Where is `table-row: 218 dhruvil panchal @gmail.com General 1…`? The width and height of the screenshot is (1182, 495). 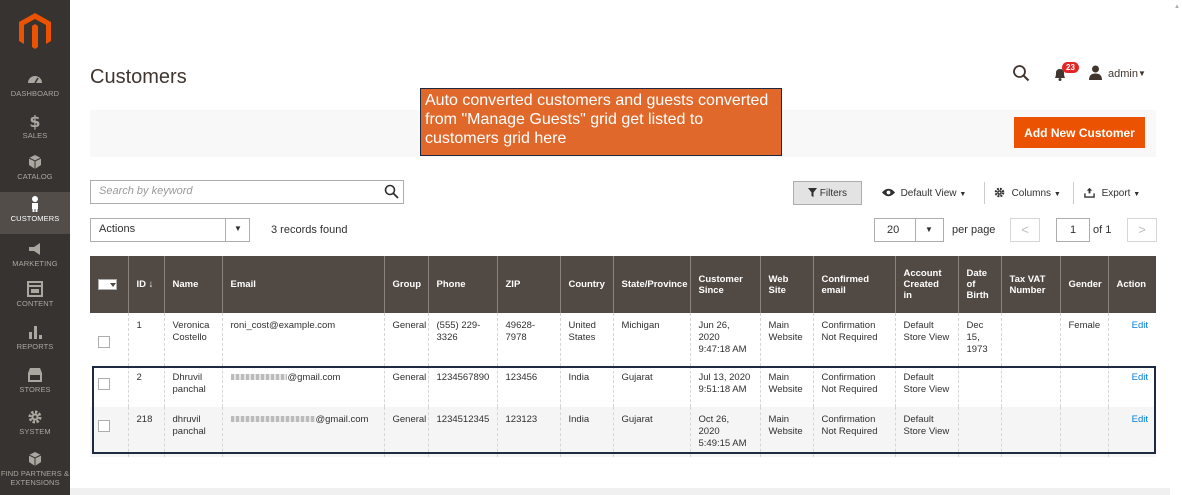
table-row: 218 dhruvil panchal @gmail.com General 1… is located at coordinates (623, 432).